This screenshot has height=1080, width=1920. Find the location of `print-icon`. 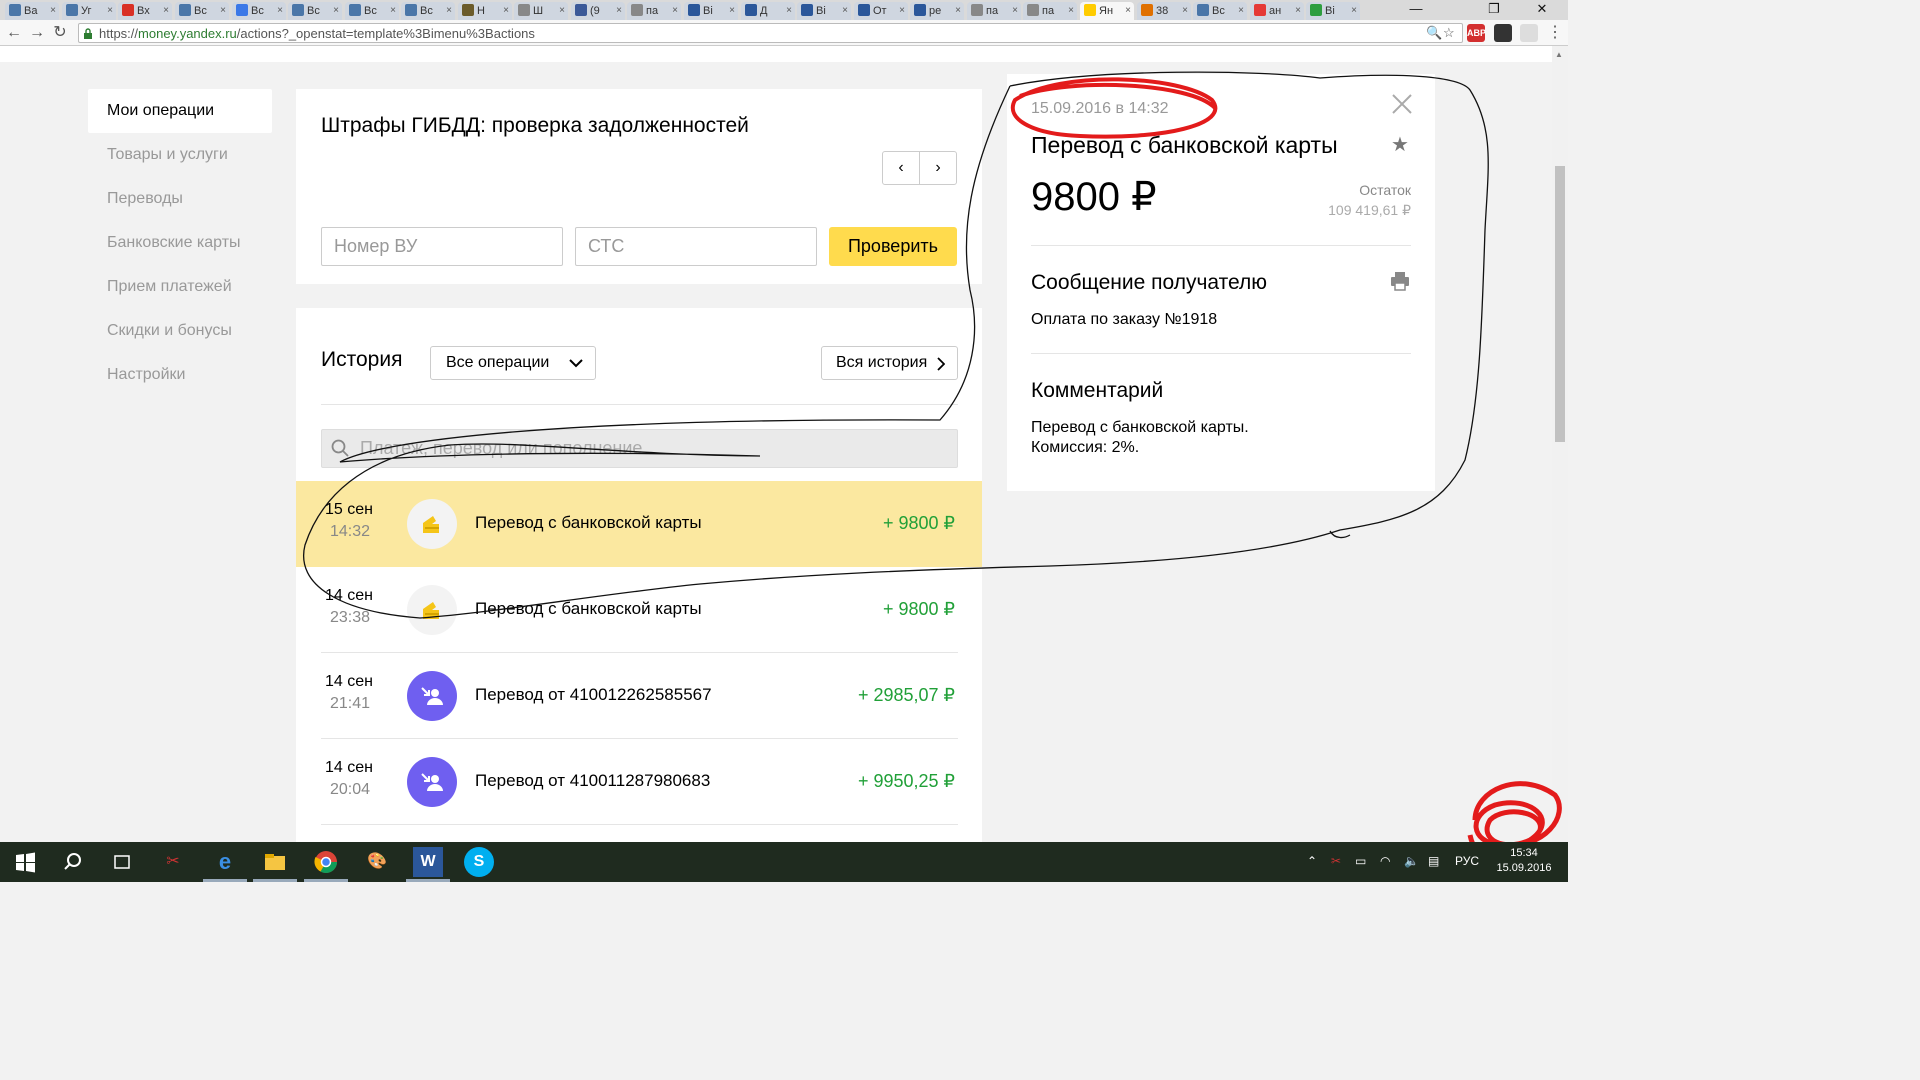

print-icon is located at coordinates (1400, 281).